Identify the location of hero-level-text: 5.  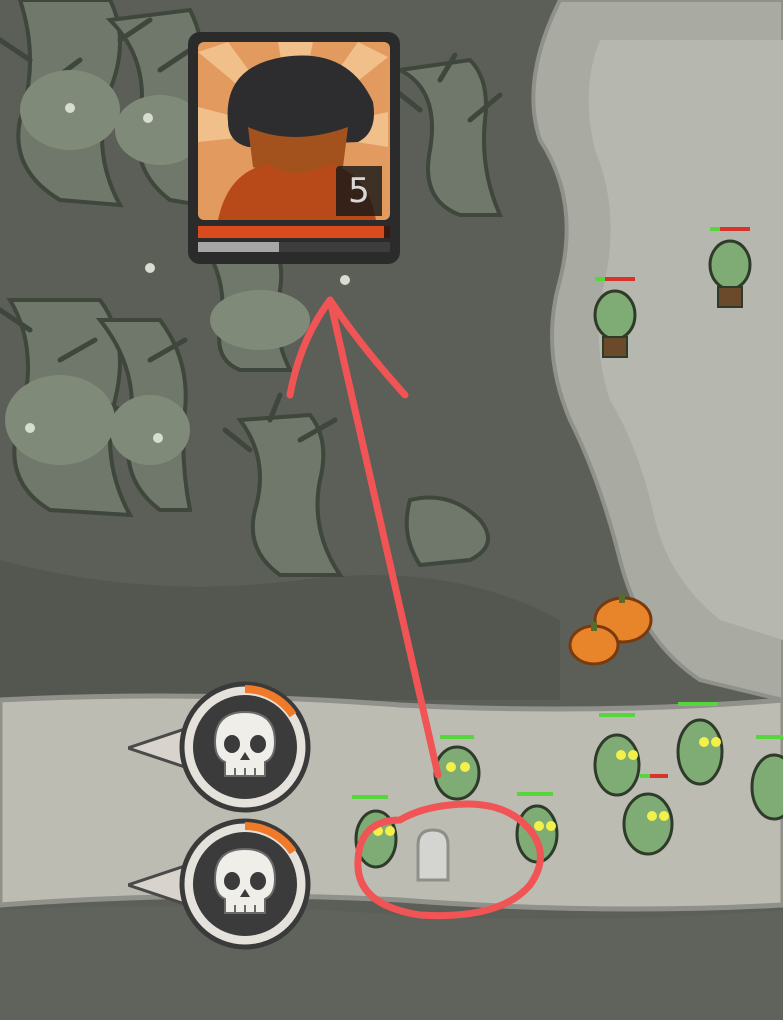
(359, 191).